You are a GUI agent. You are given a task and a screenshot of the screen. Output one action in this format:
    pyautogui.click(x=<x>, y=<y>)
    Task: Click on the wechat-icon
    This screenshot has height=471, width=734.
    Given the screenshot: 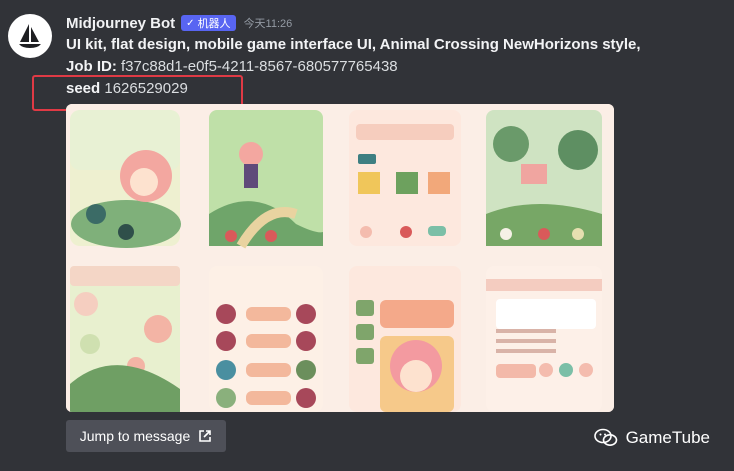 What is the action you would take?
    pyautogui.click(x=605, y=437)
    